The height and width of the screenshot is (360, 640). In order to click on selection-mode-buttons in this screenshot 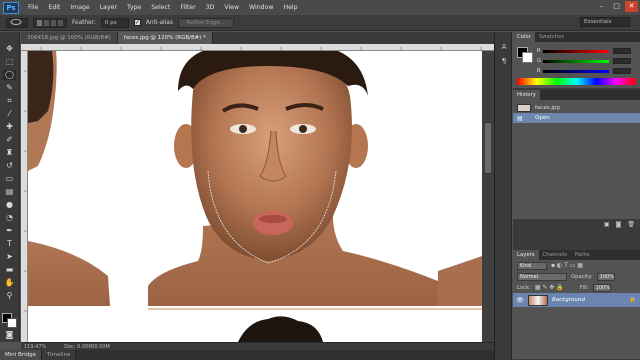, I will do `click(50, 22)`.